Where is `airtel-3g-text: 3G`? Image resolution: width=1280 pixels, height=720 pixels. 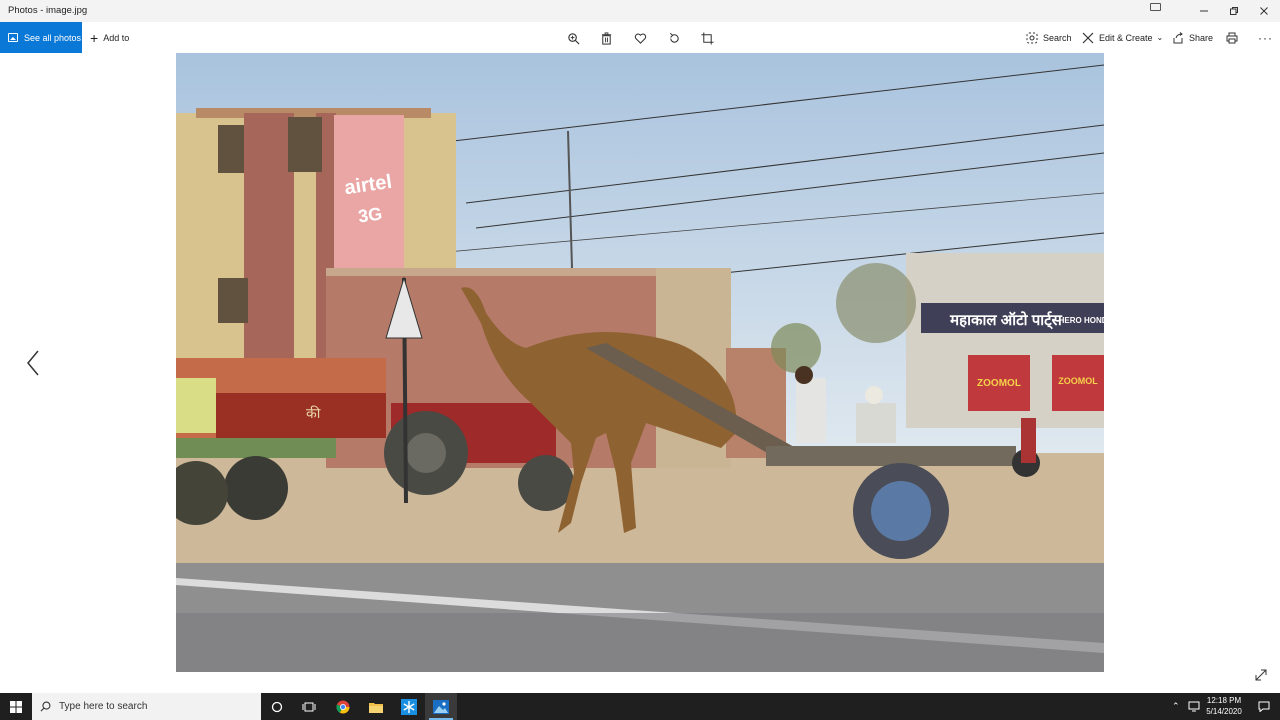 airtel-3g-text: 3G is located at coordinates (370, 214).